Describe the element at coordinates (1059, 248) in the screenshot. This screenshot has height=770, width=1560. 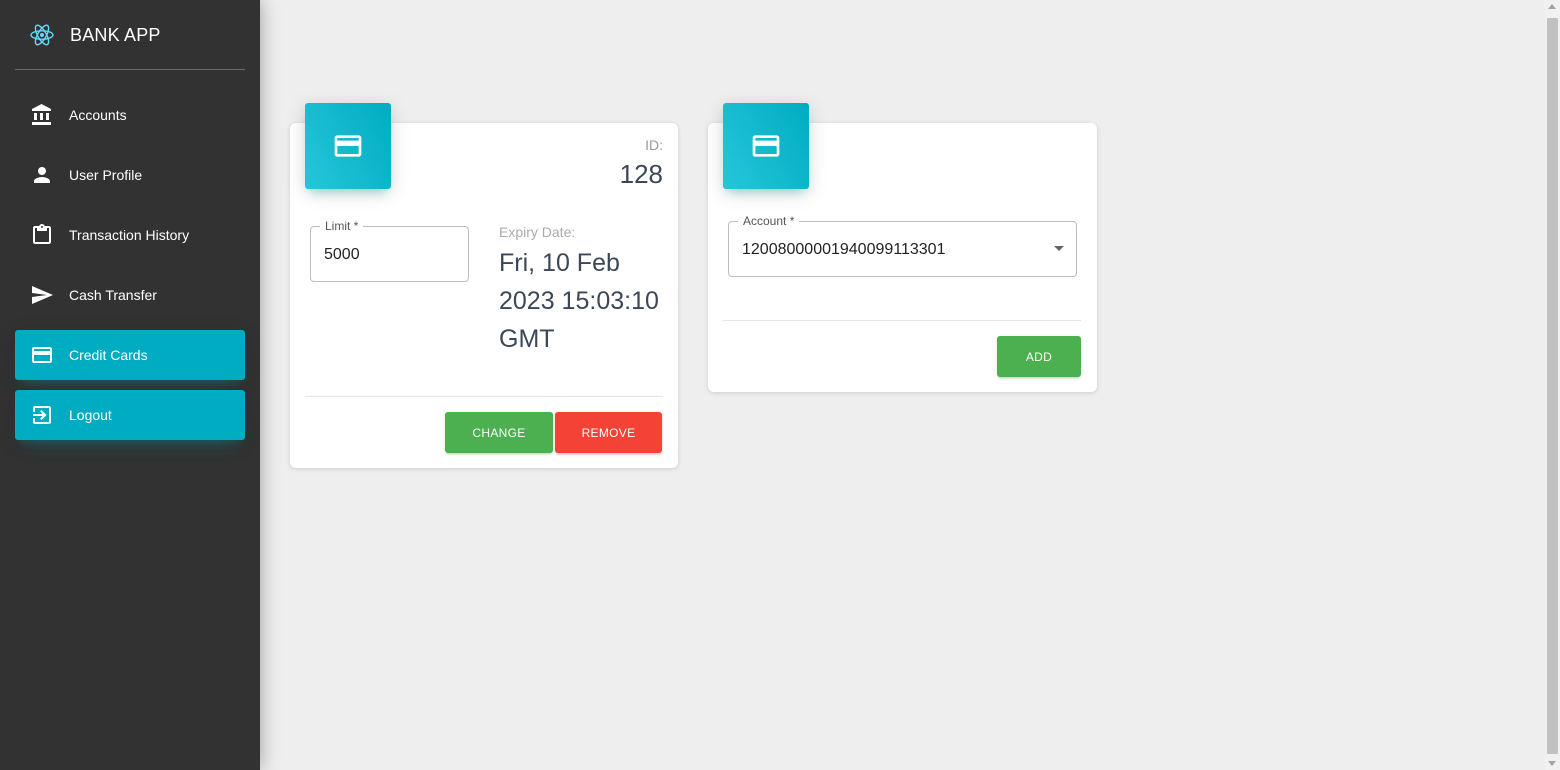
I see `dropdown-arrow-icon` at that location.